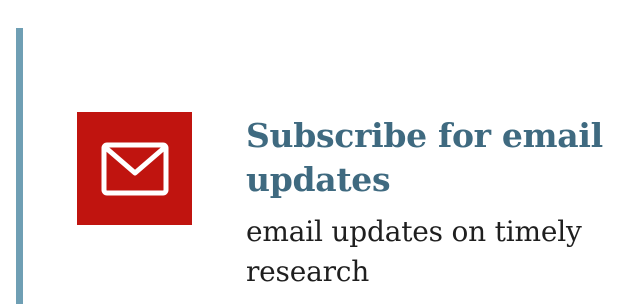  Describe the element at coordinates (414, 251) in the screenshot. I see `subscribe-description: email updates on timely research` at that location.